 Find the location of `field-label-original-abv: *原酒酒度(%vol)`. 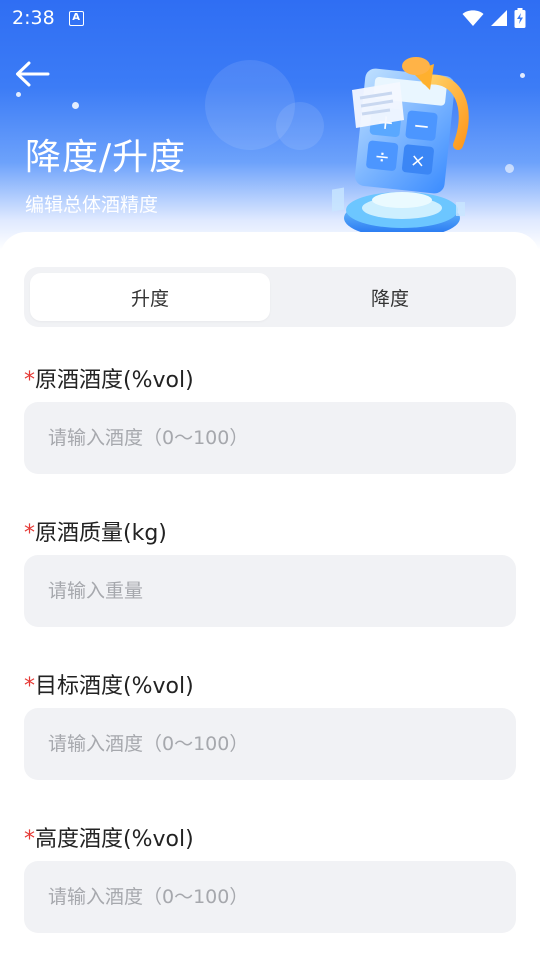

field-label-original-abv: *原酒酒度(%vol) is located at coordinates (109, 378).